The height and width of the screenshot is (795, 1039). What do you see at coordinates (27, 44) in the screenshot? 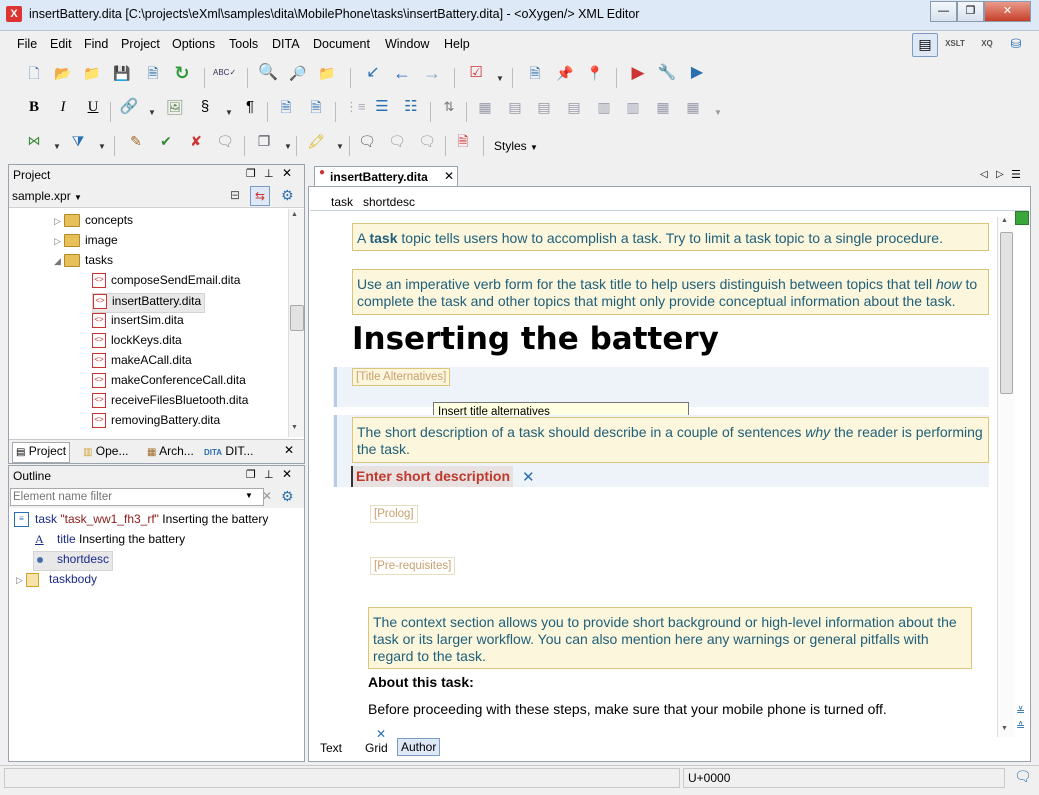
I see `menu-file: File` at bounding box center [27, 44].